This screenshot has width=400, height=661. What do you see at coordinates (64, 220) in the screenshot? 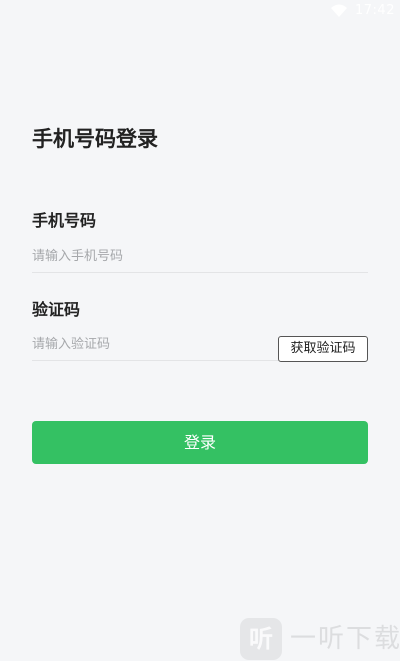
I see `phone-label: 手机号码` at bounding box center [64, 220].